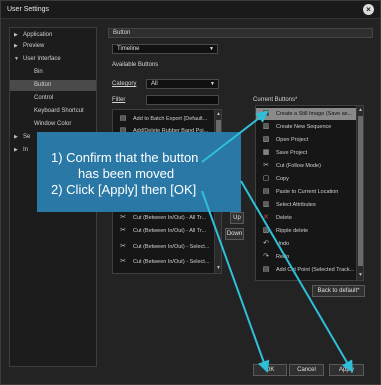 The height and width of the screenshot is (385, 381). What do you see at coordinates (292, 140) in the screenshot?
I see `list-item-label: Open Project` at bounding box center [292, 140].